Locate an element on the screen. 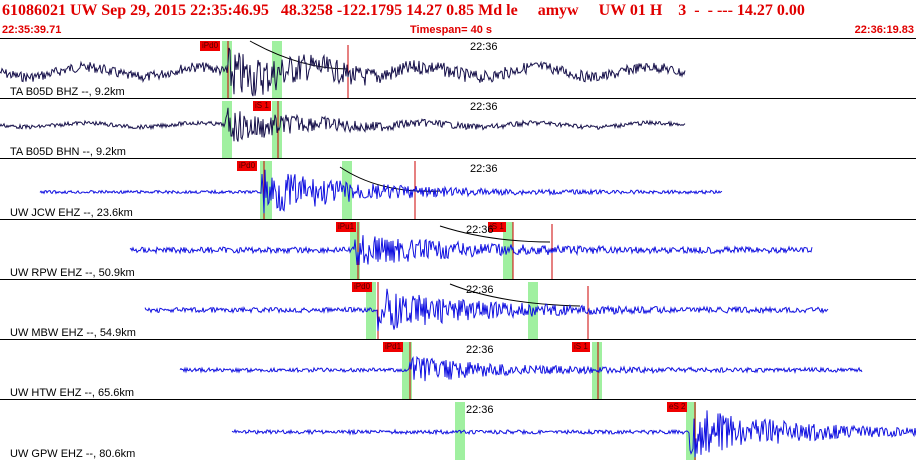 The image size is (916, 460). window-start-time: 22:35:39.71 is located at coordinates (32, 30).